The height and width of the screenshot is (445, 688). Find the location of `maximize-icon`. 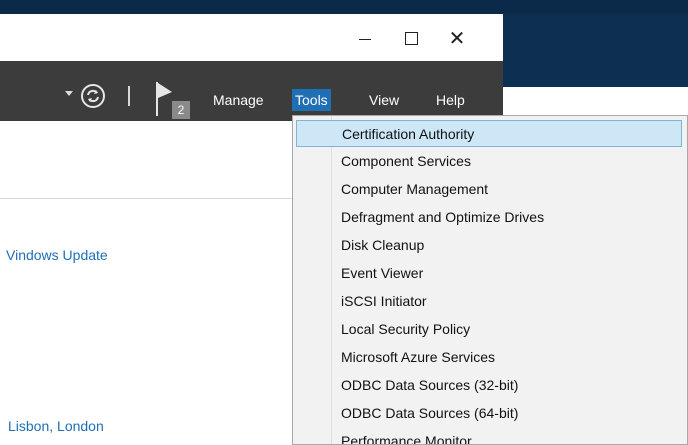

maximize-icon is located at coordinates (411, 38).